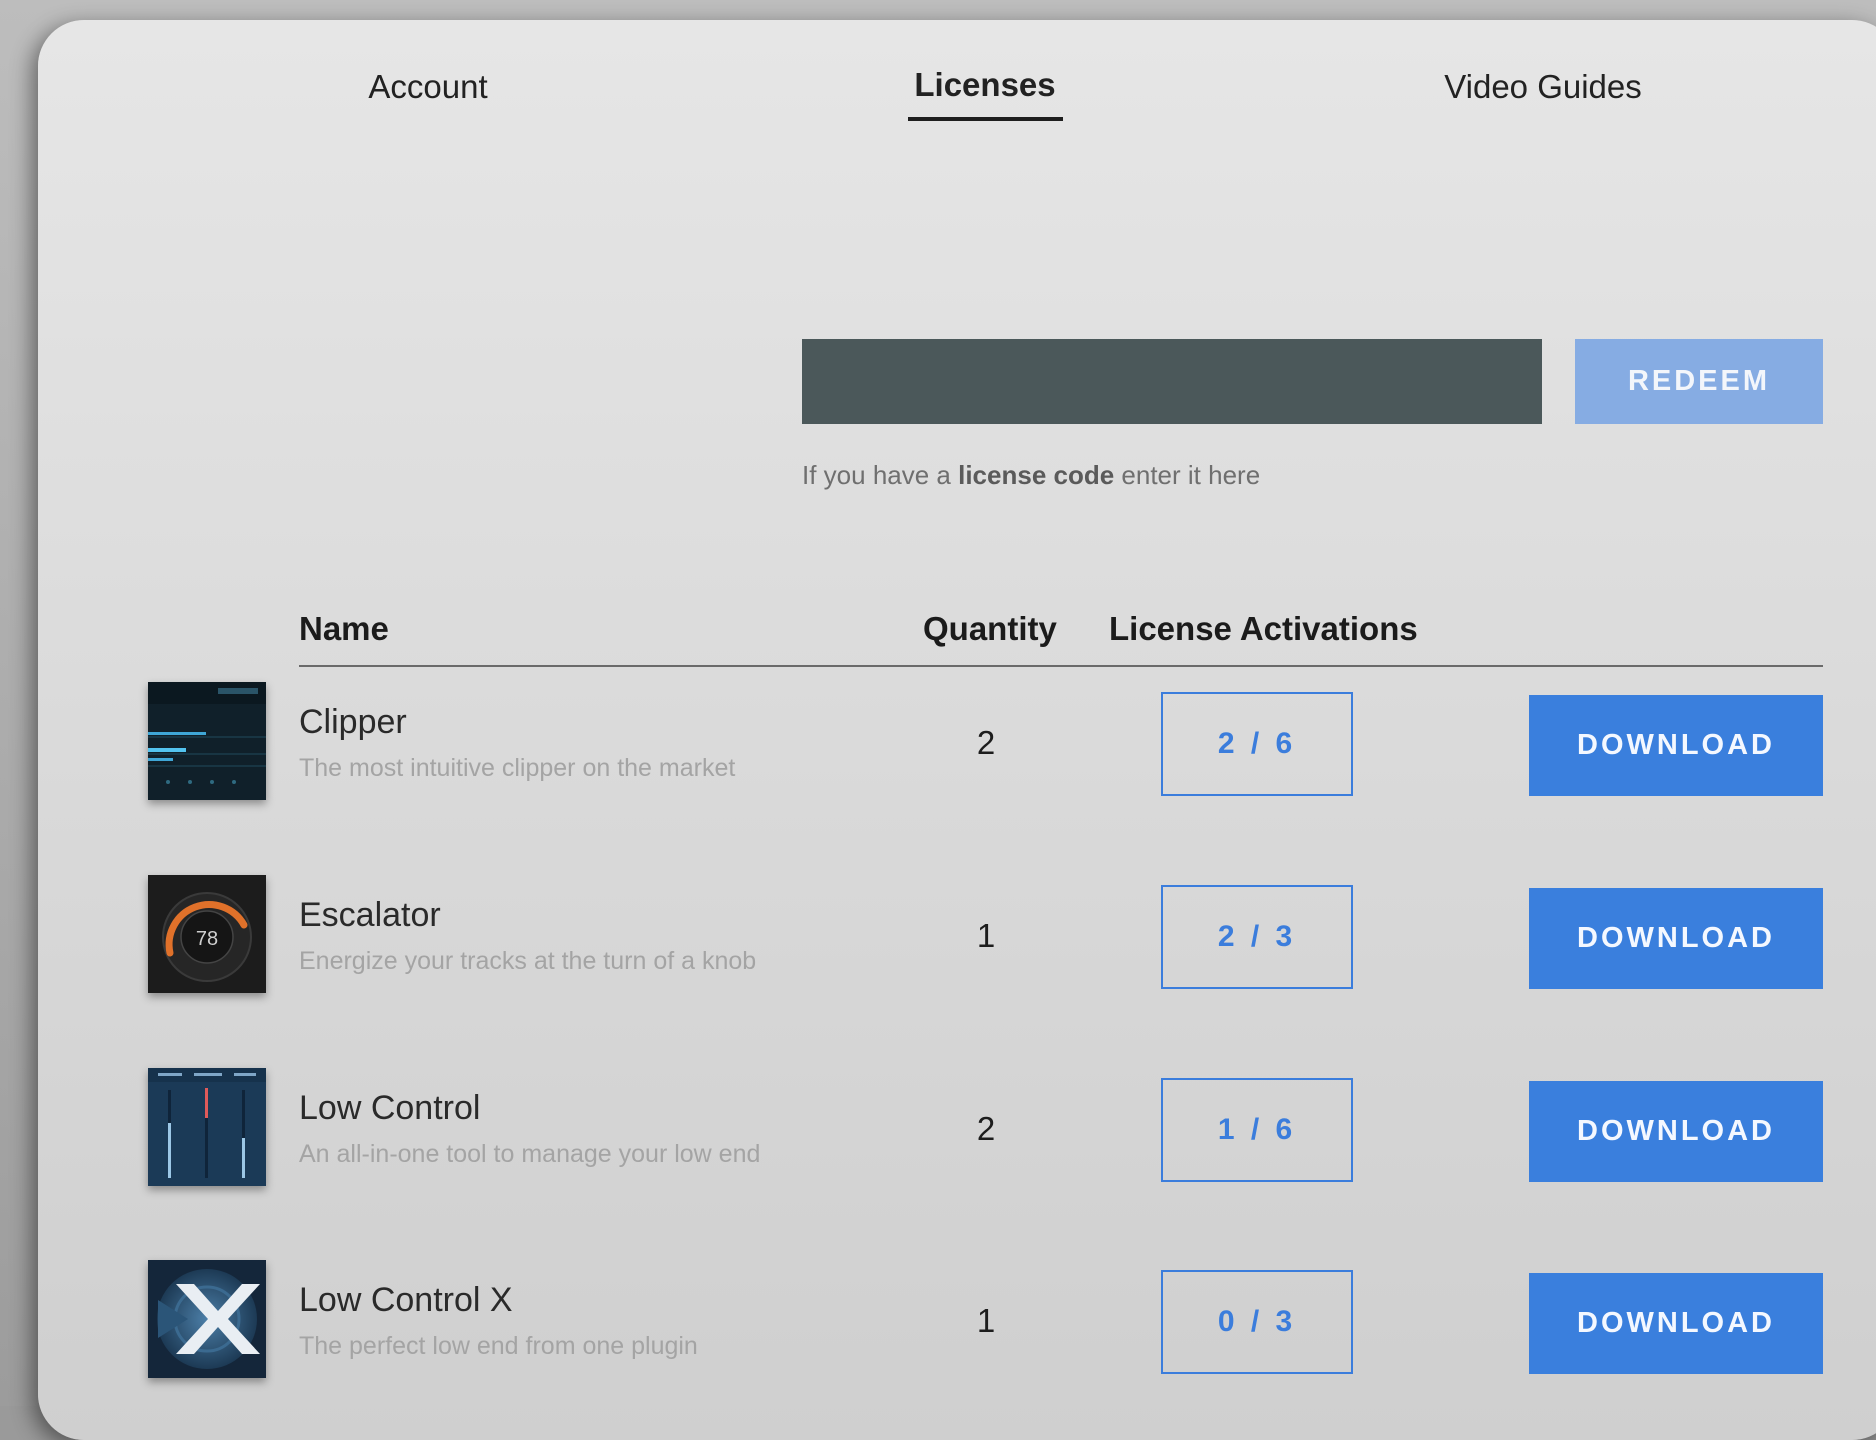 Image resolution: width=1876 pixels, height=1440 pixels. What do you see at coordinates (1263, 628) in the screenshot?
I see `column-header-activations: License Activations` at bounding box center [1263, 628].